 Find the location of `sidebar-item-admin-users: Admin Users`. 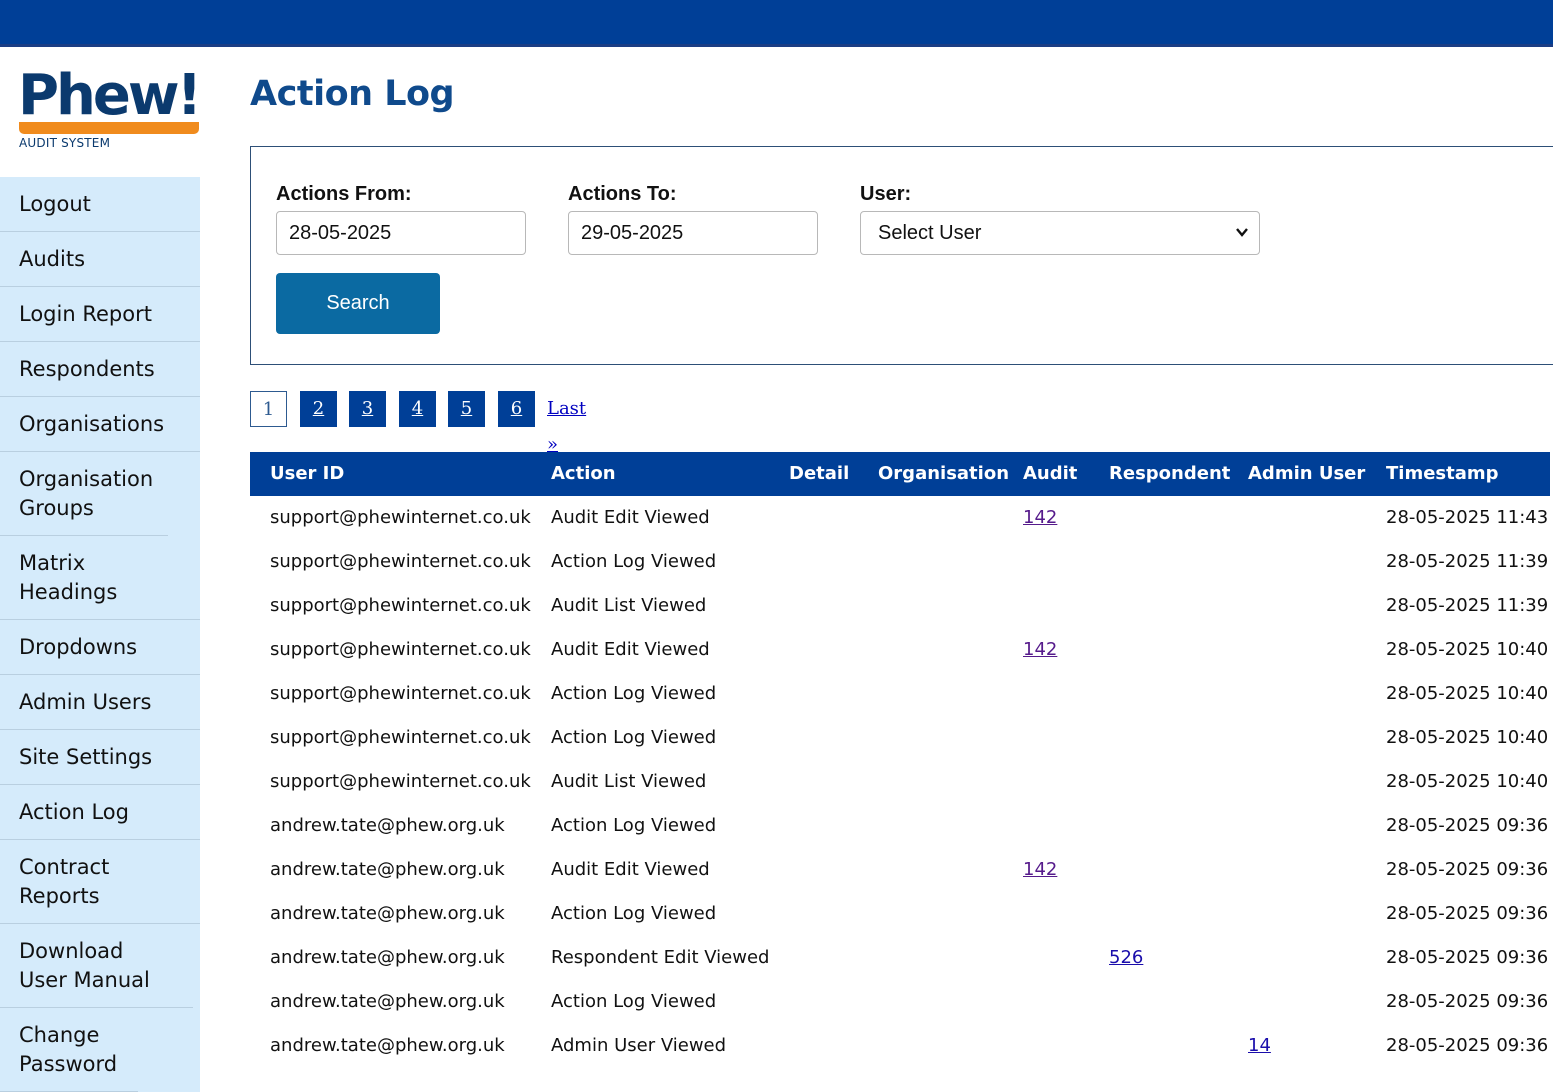

sidebar-item-admin-users: Admin Users is located at coordinates (100, 702).